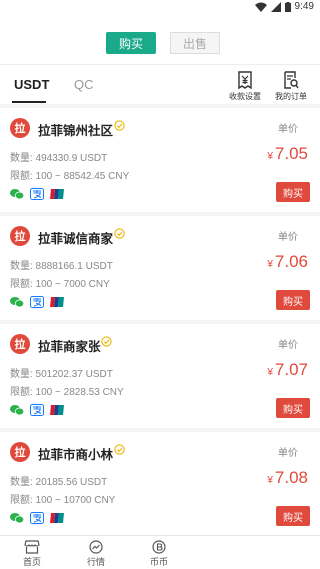  Describe the element at coordinates (69, 346) in the screenshot. I see `merchant-name: 拉菲商家张` at that location.